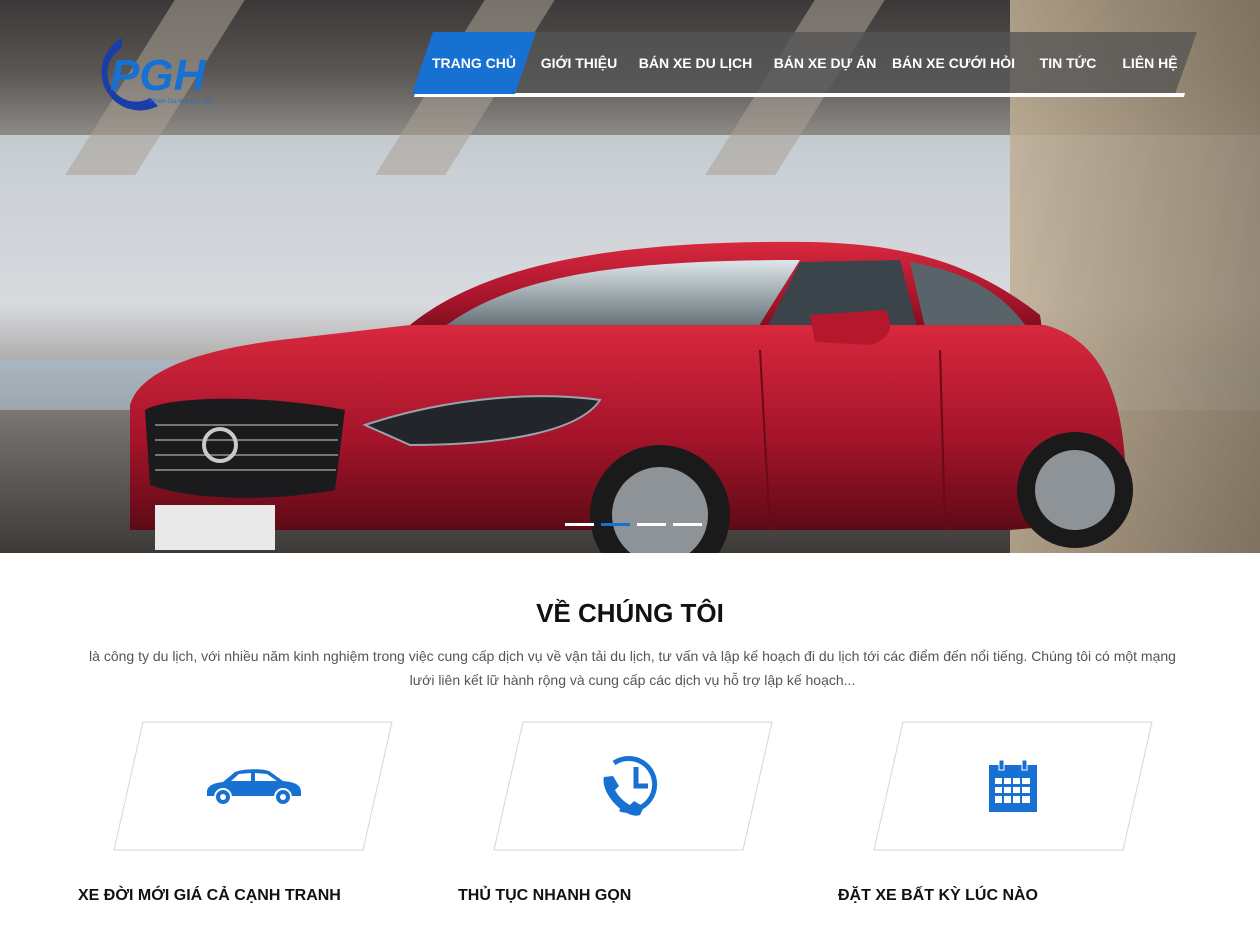 The image size is (1260, 925). Describe the element at coordinates (1068, 63) in the screenshot. I see `nav-item-tin-tuc: TIN TỨC` at that location.